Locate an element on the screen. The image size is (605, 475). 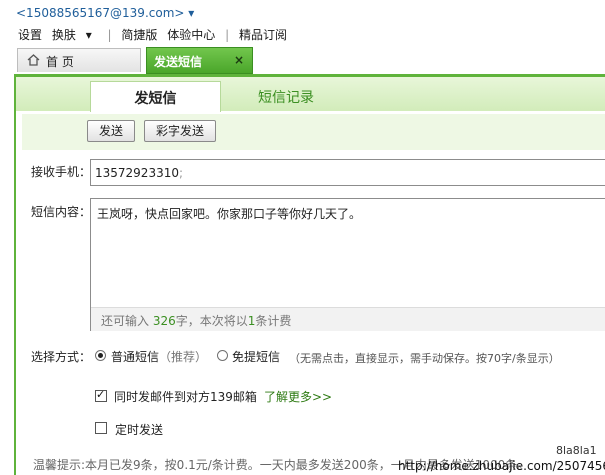
content-label: 短信内容： is located at coordinates (61, 212).